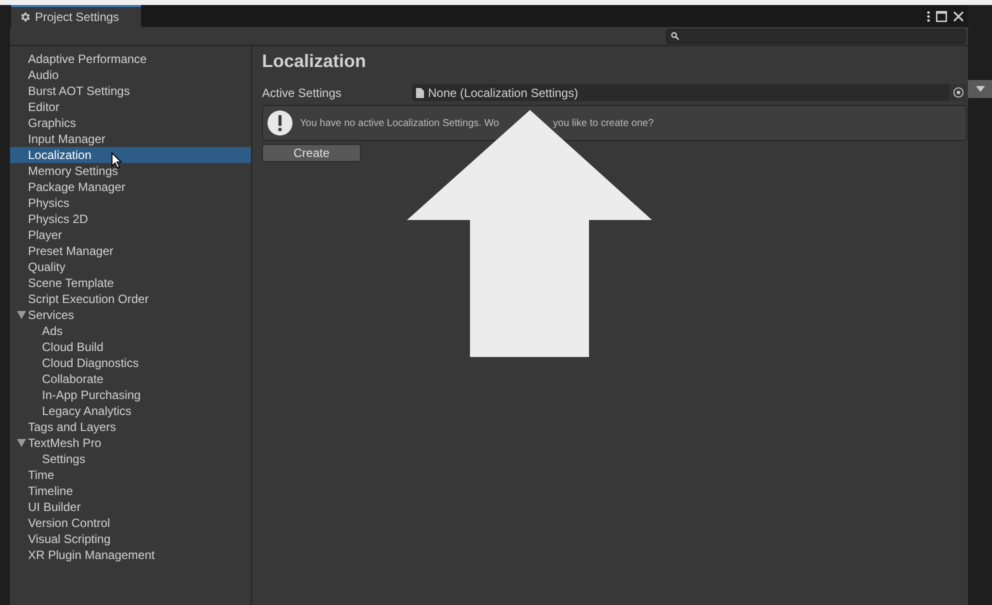 The height and width of the screenshot is (605, 992). I want to click on sidebar-item: Services, so click(130, 315).